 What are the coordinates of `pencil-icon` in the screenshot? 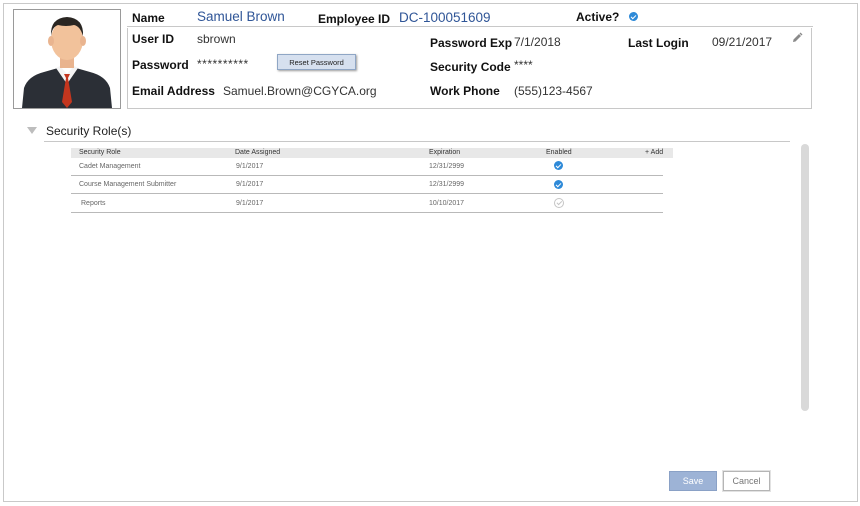 It's located at (797, 40).